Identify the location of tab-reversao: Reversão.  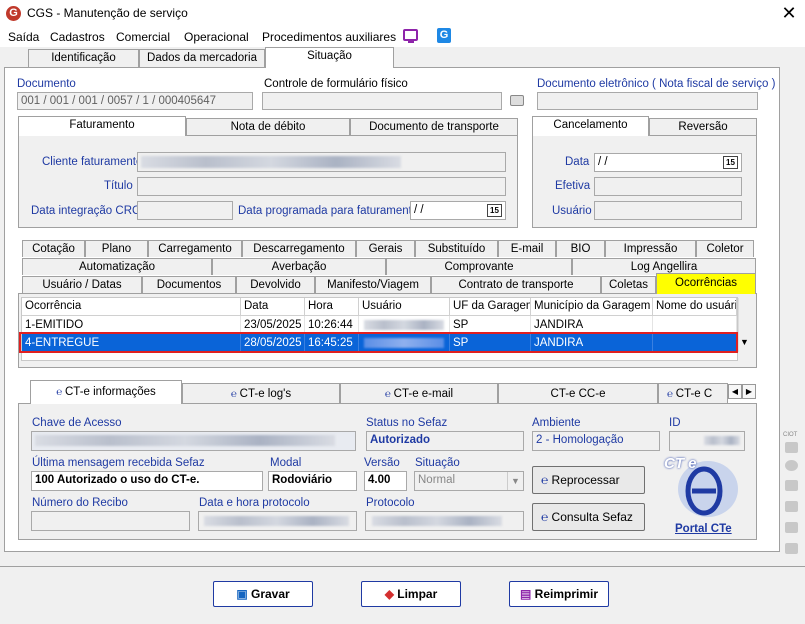
(703, 127).